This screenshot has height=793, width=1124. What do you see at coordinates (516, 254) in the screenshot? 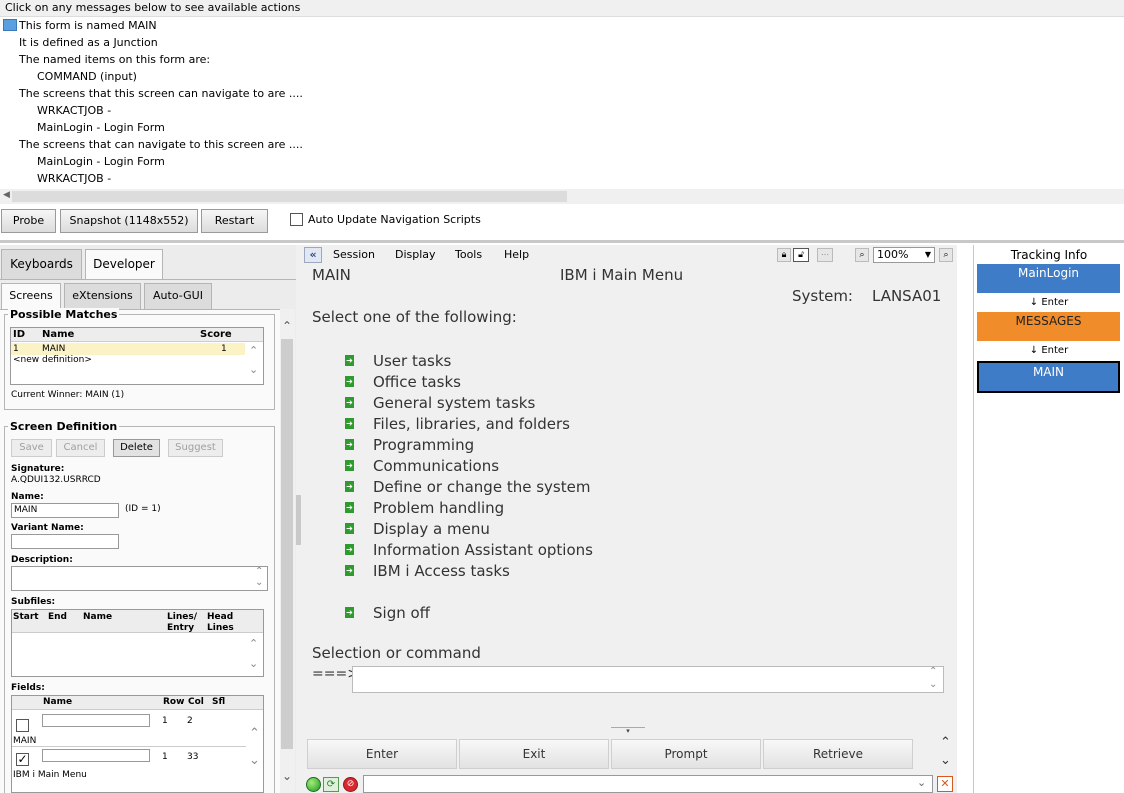
I see `menu-help: Help` at bounding box center [516, 254].